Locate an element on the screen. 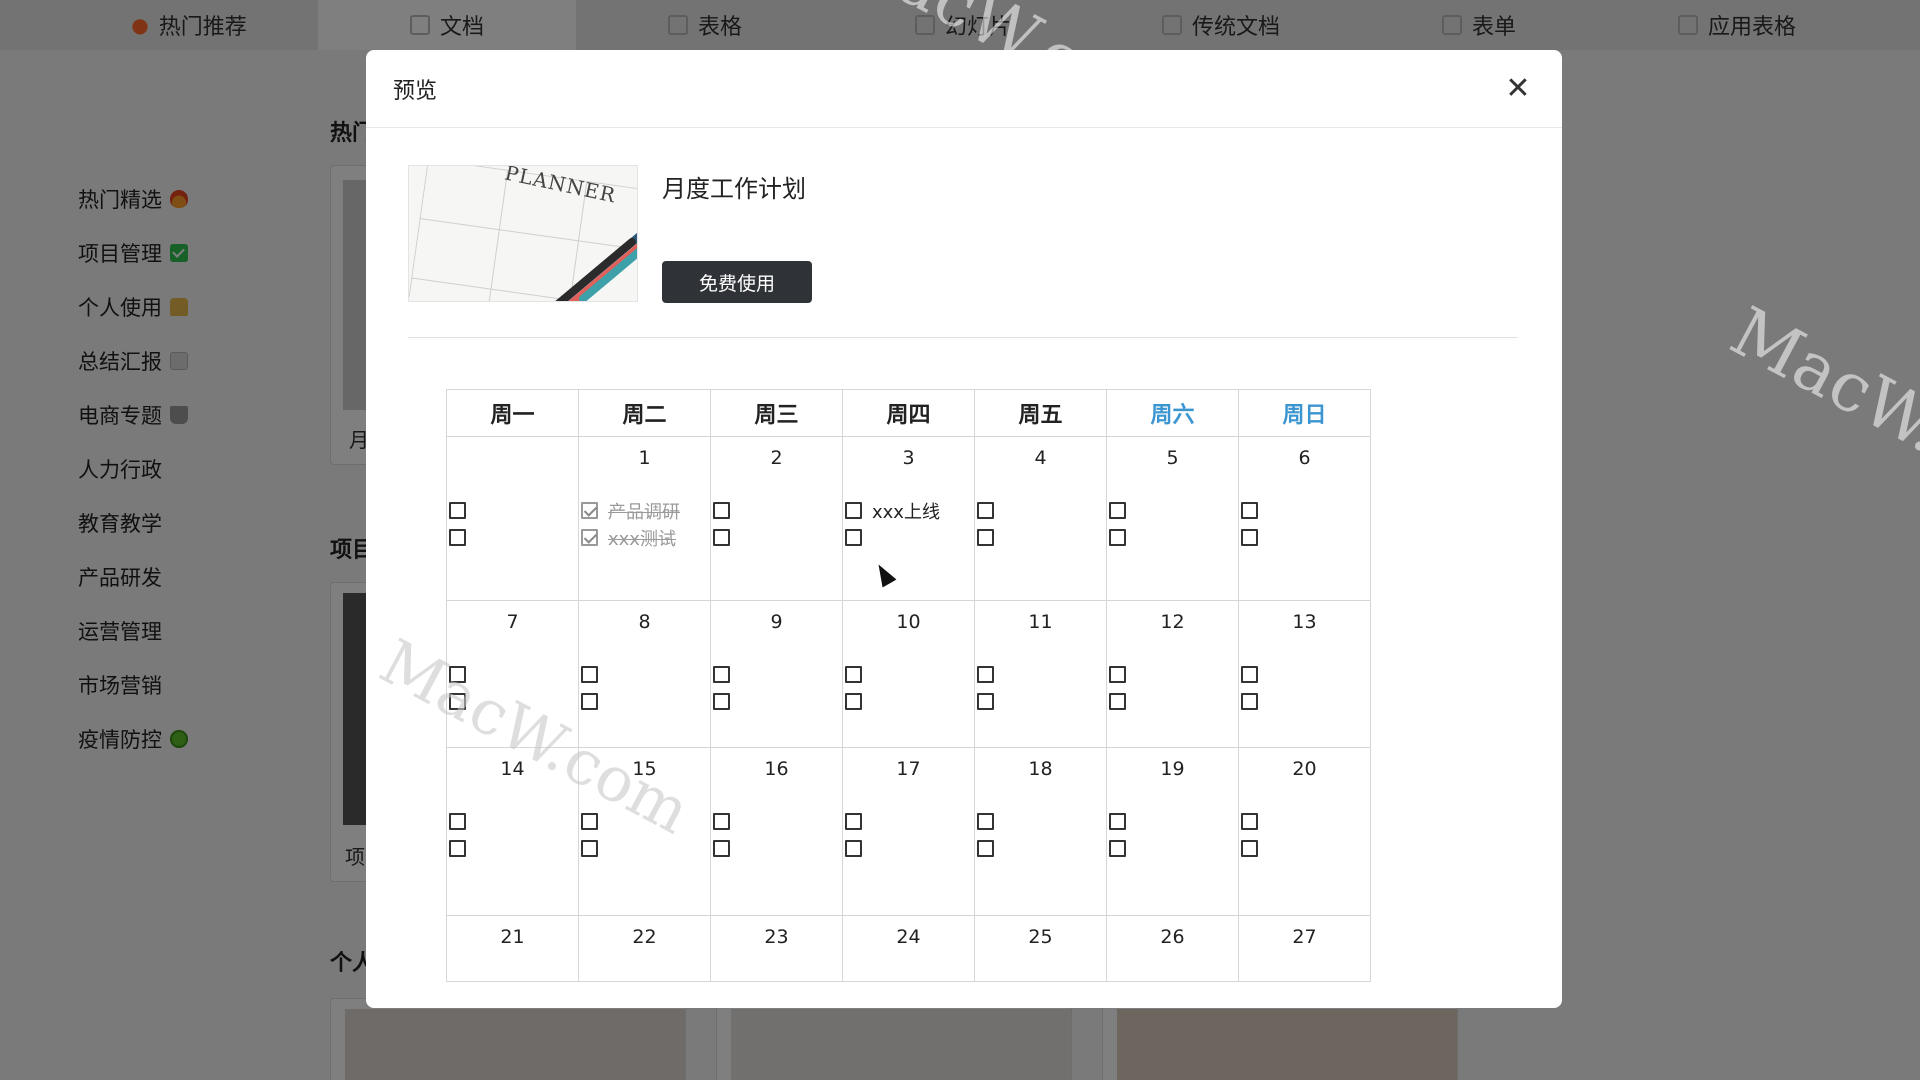 The height and width of the screenshot is (1080, 1920). task-item: xxx上线 is located at coordinates (909, 510).